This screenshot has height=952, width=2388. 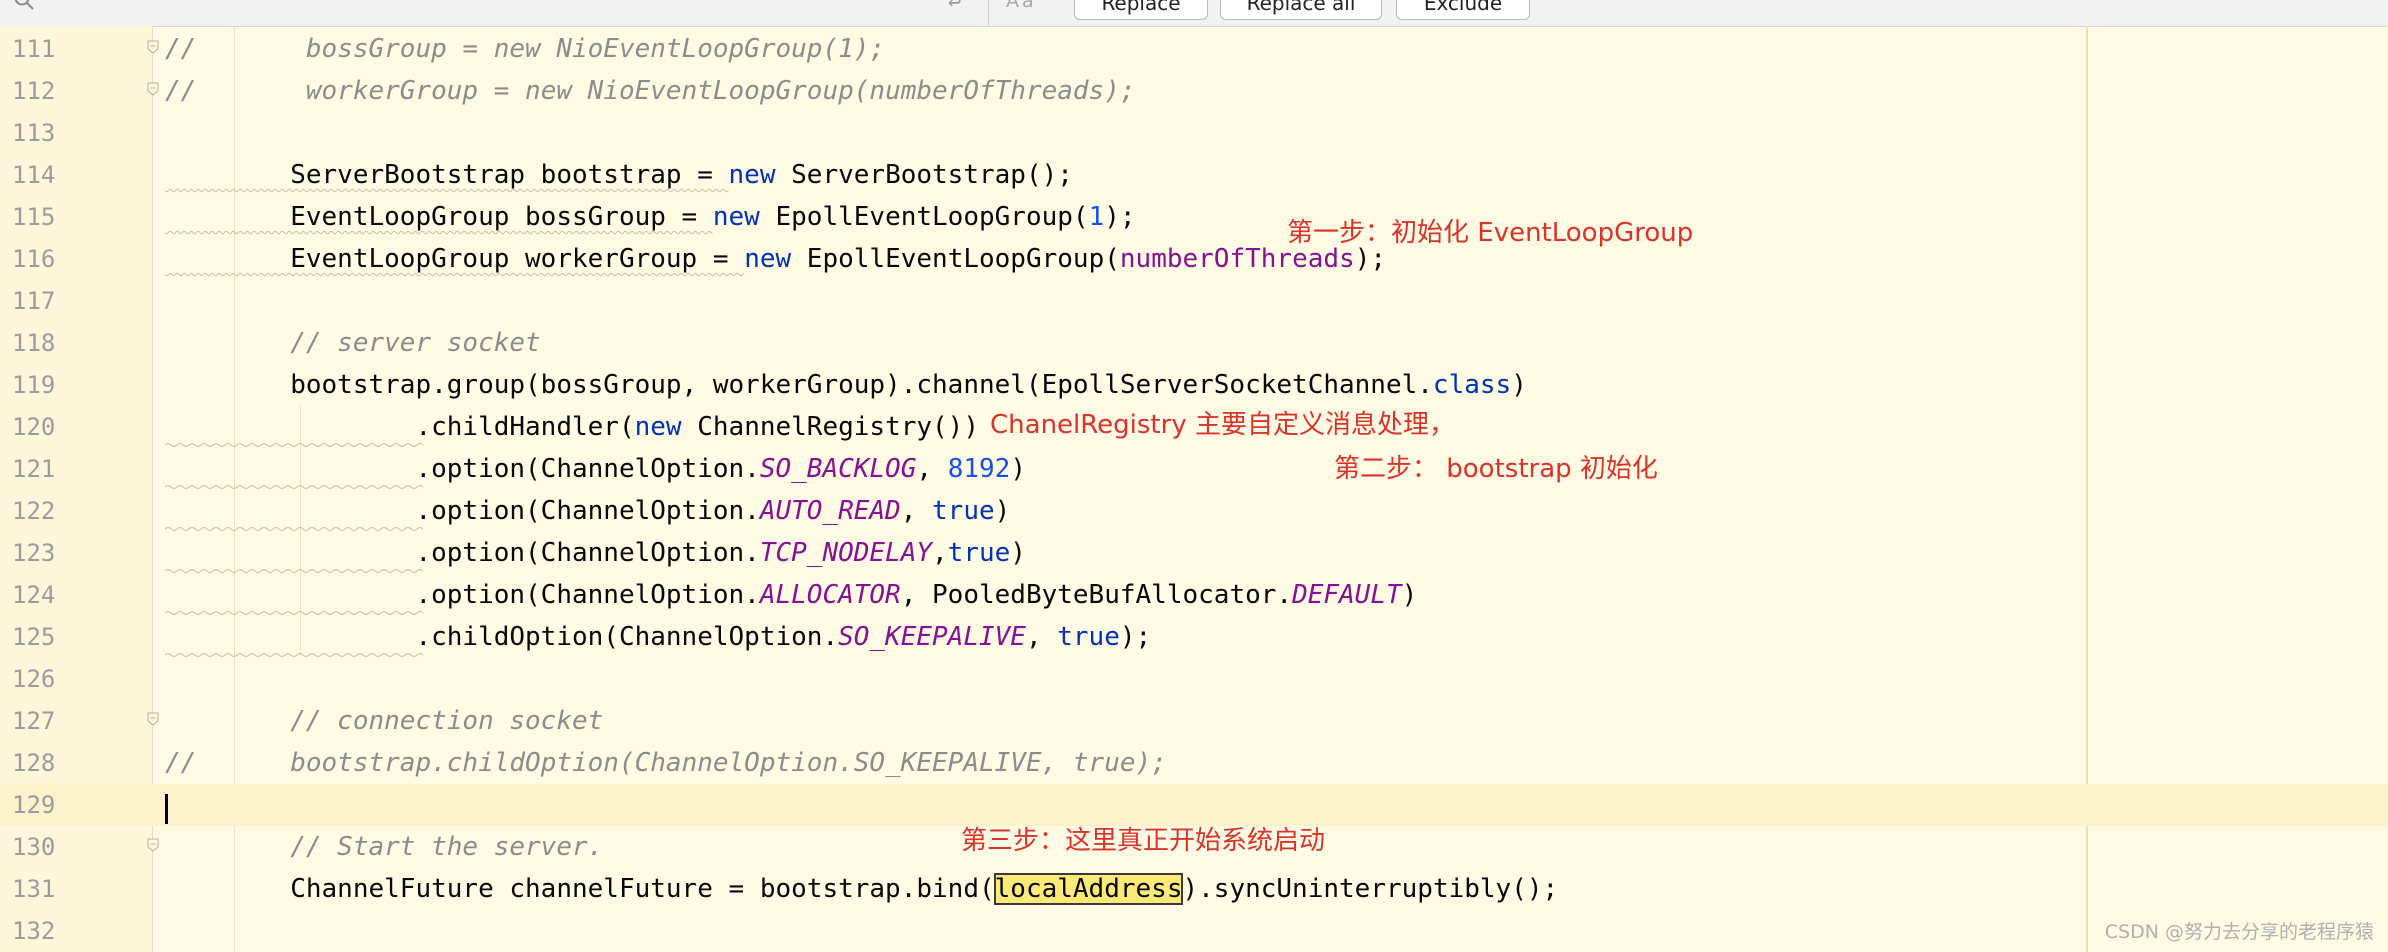 What do you see at coordinates (830, 511) in the screenshot?
I see `constant-token: AUTO_READ` at bounding box center [830, 511].